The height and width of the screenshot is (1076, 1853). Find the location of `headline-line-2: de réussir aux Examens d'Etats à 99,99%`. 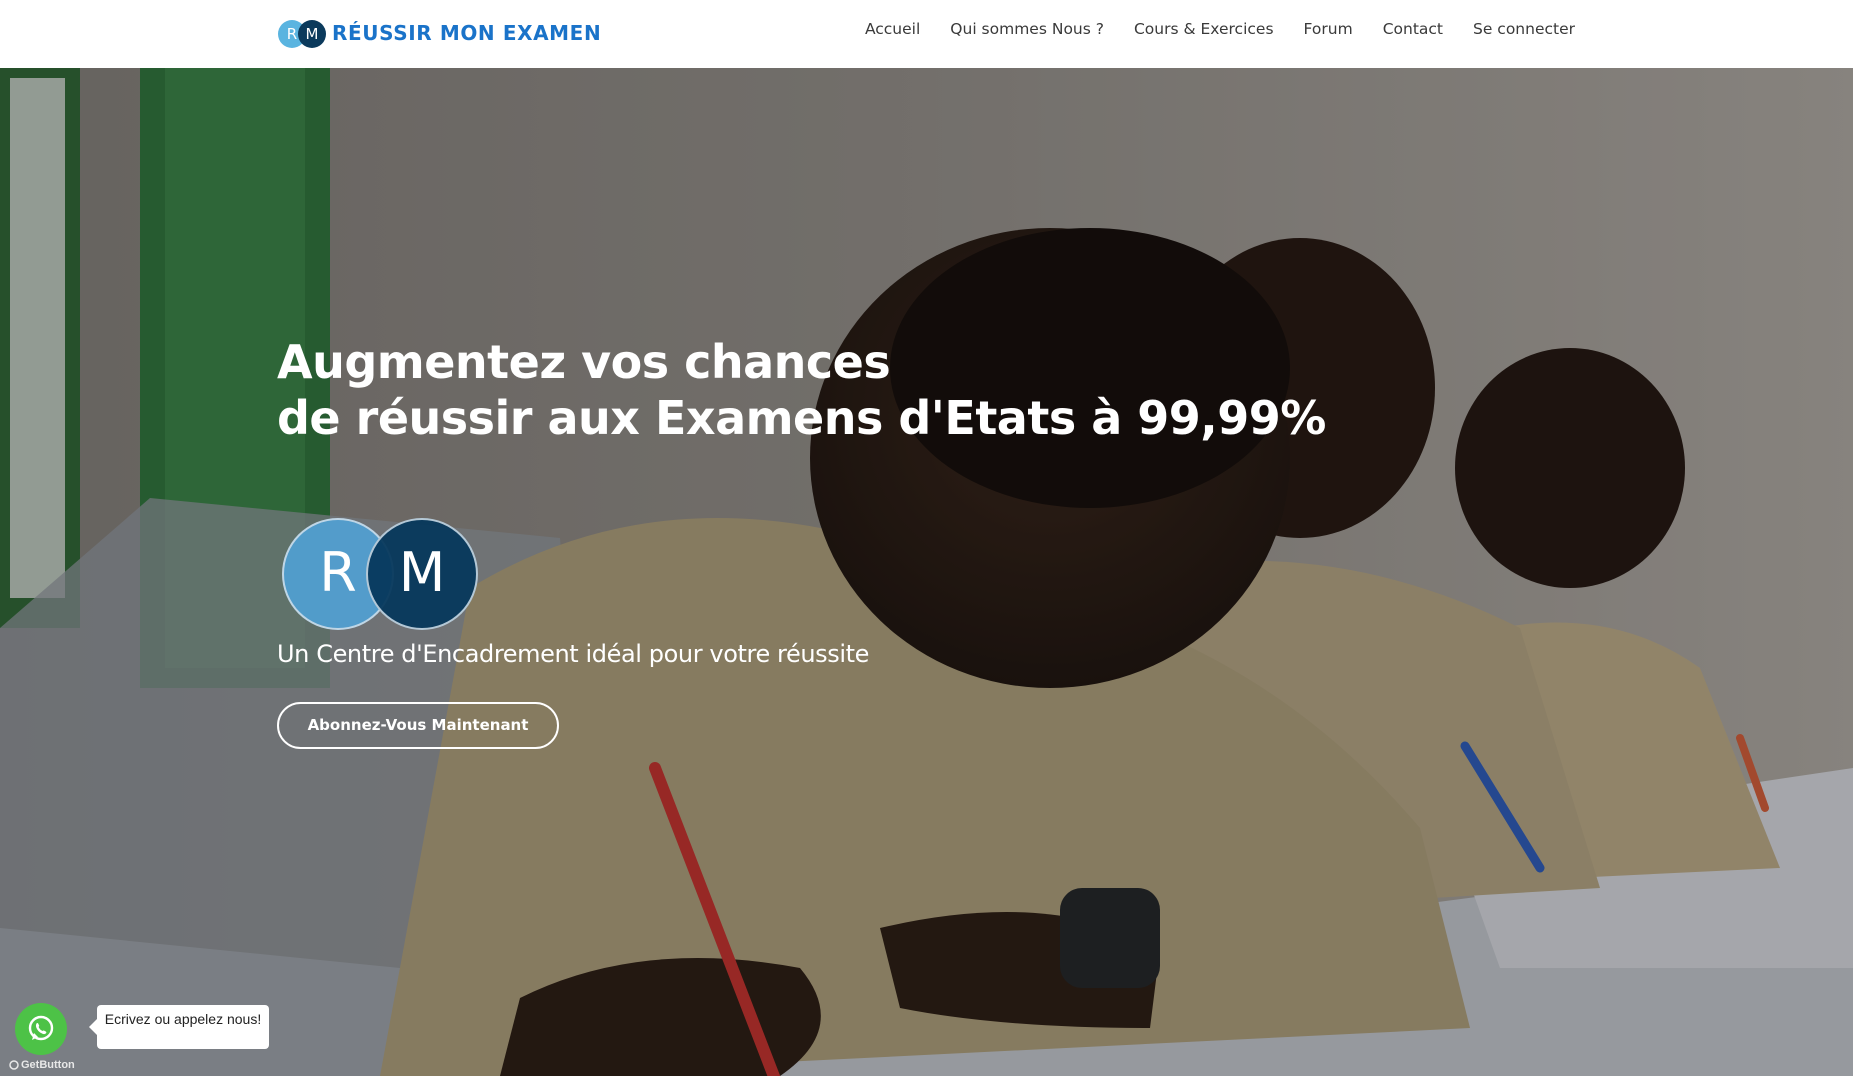

headline-line-2: de réussir aux Examens d'Etats à 99,99% is located at coordinates (801, 418).